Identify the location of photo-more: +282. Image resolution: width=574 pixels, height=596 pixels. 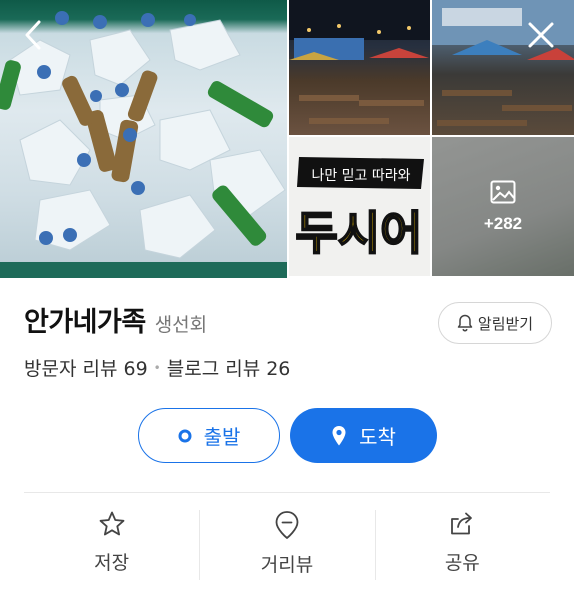
(502, 207).